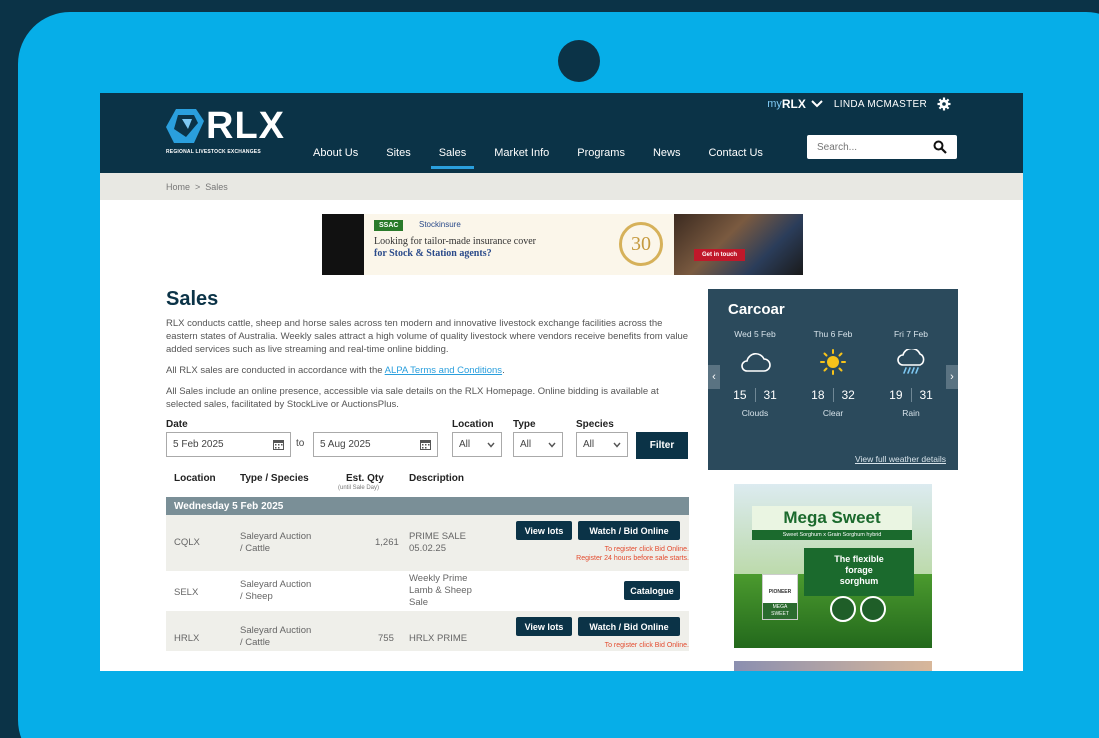  What do you see at coordinates (245, 126) in the screenshot?
I see `logo-wordmark: RLX` at bounding box center [245, 126].